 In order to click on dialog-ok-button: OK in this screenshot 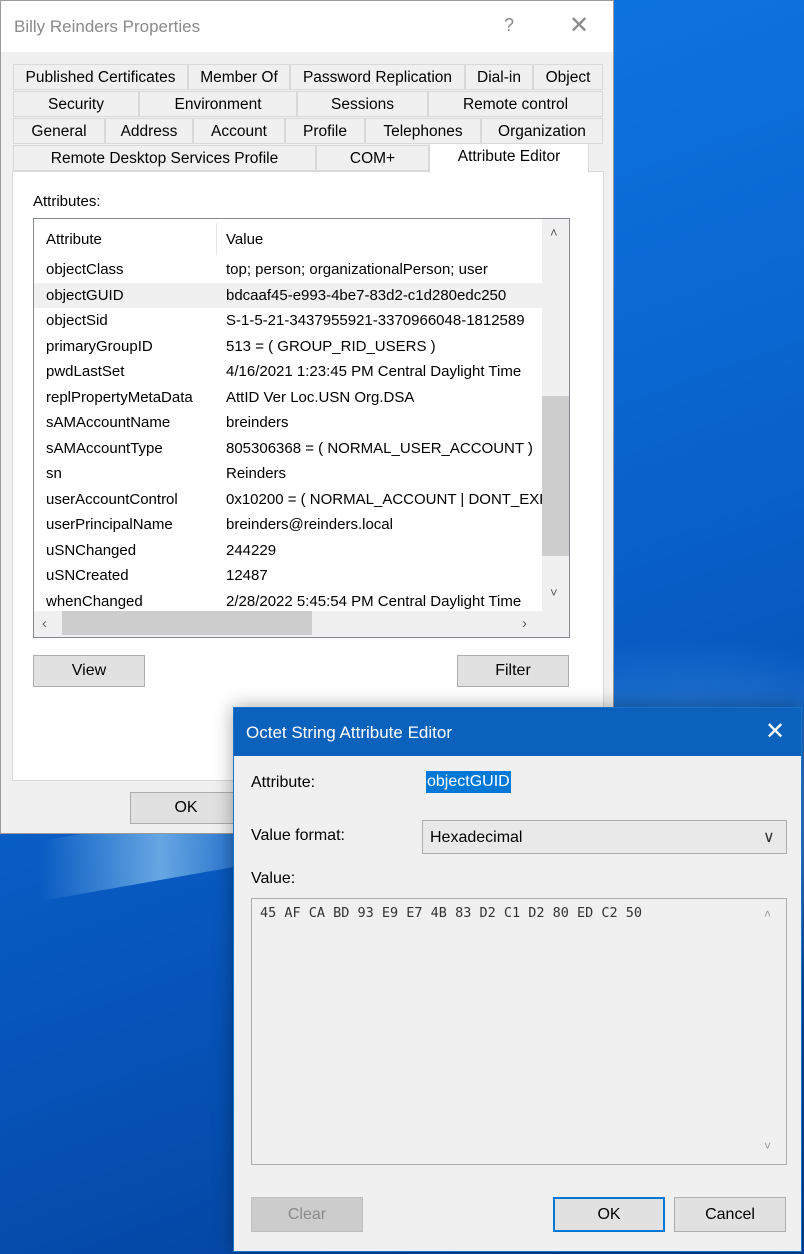, I will do `click(609, 1214)`.